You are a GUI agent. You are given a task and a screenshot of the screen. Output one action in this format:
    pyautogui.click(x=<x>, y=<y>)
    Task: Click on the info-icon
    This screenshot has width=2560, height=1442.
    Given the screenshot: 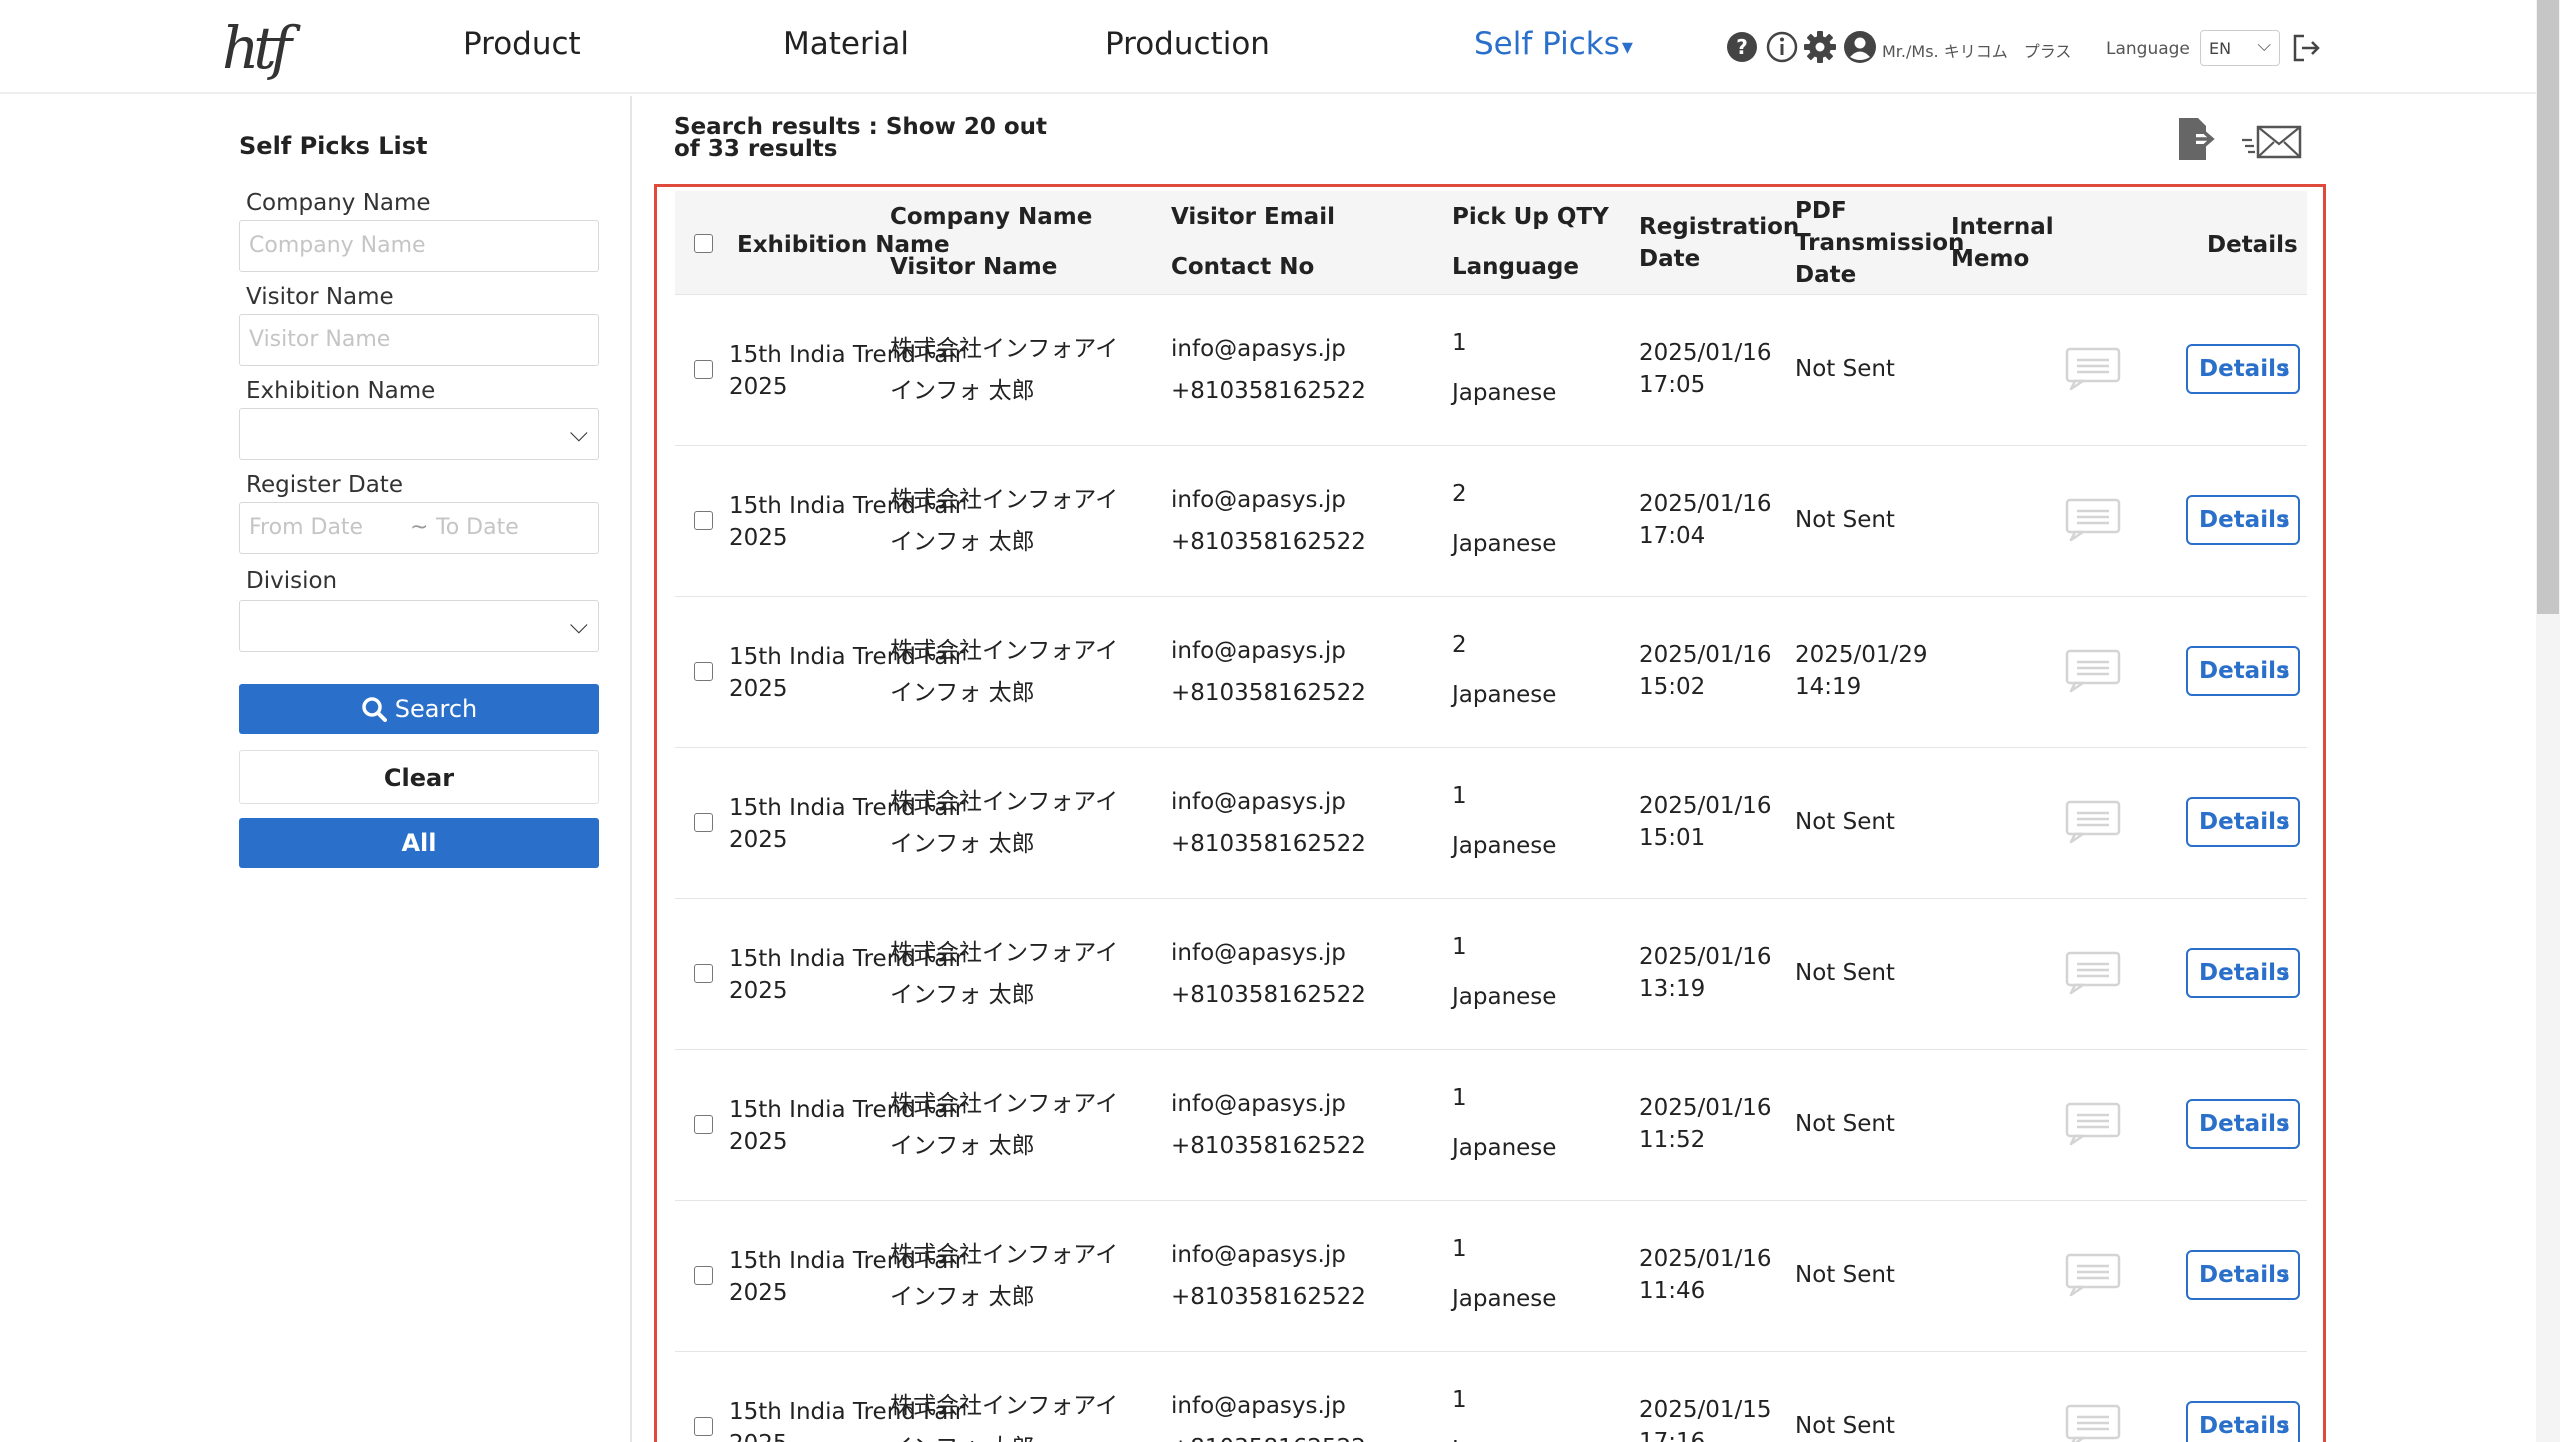 What is the action you would take?
    pyautogui.click(x=1782, y=47)
    